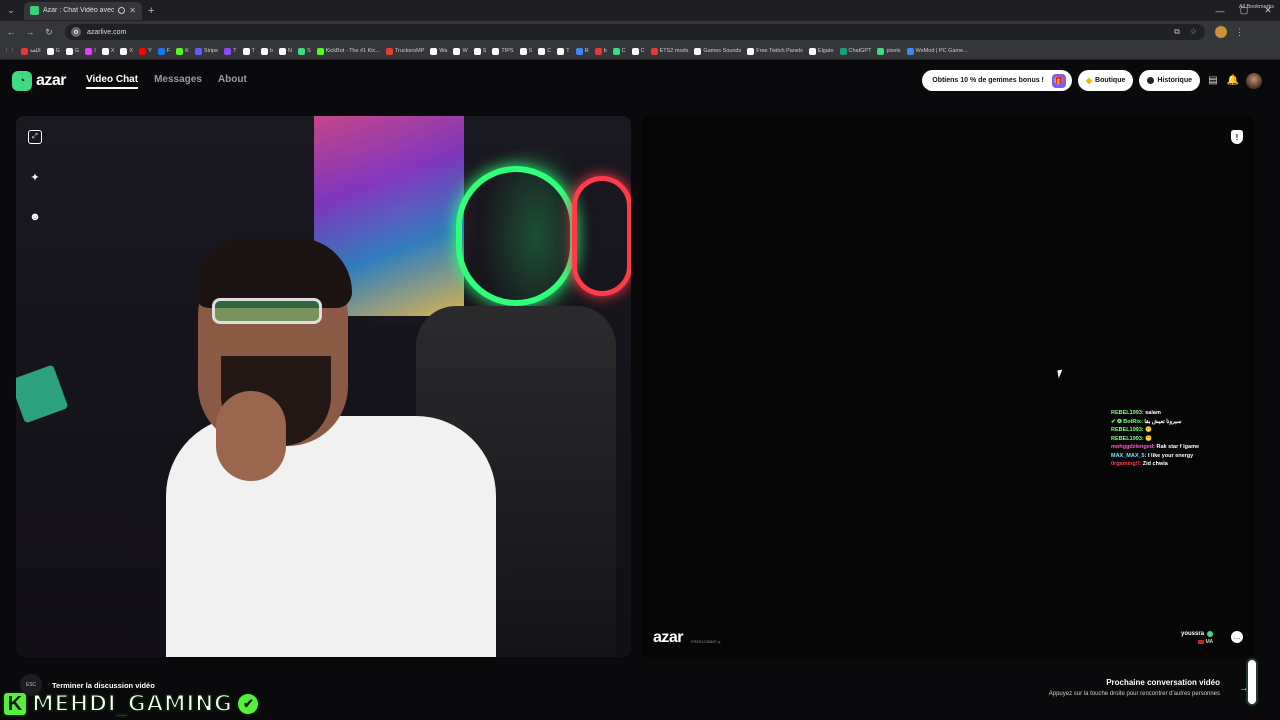 This screenshot has height=720, width=1280. What do you see at coordinates (717, 51) in the screenshot?
I see `bookmark-item: Games Sounds` at bounding box center [717, 51].